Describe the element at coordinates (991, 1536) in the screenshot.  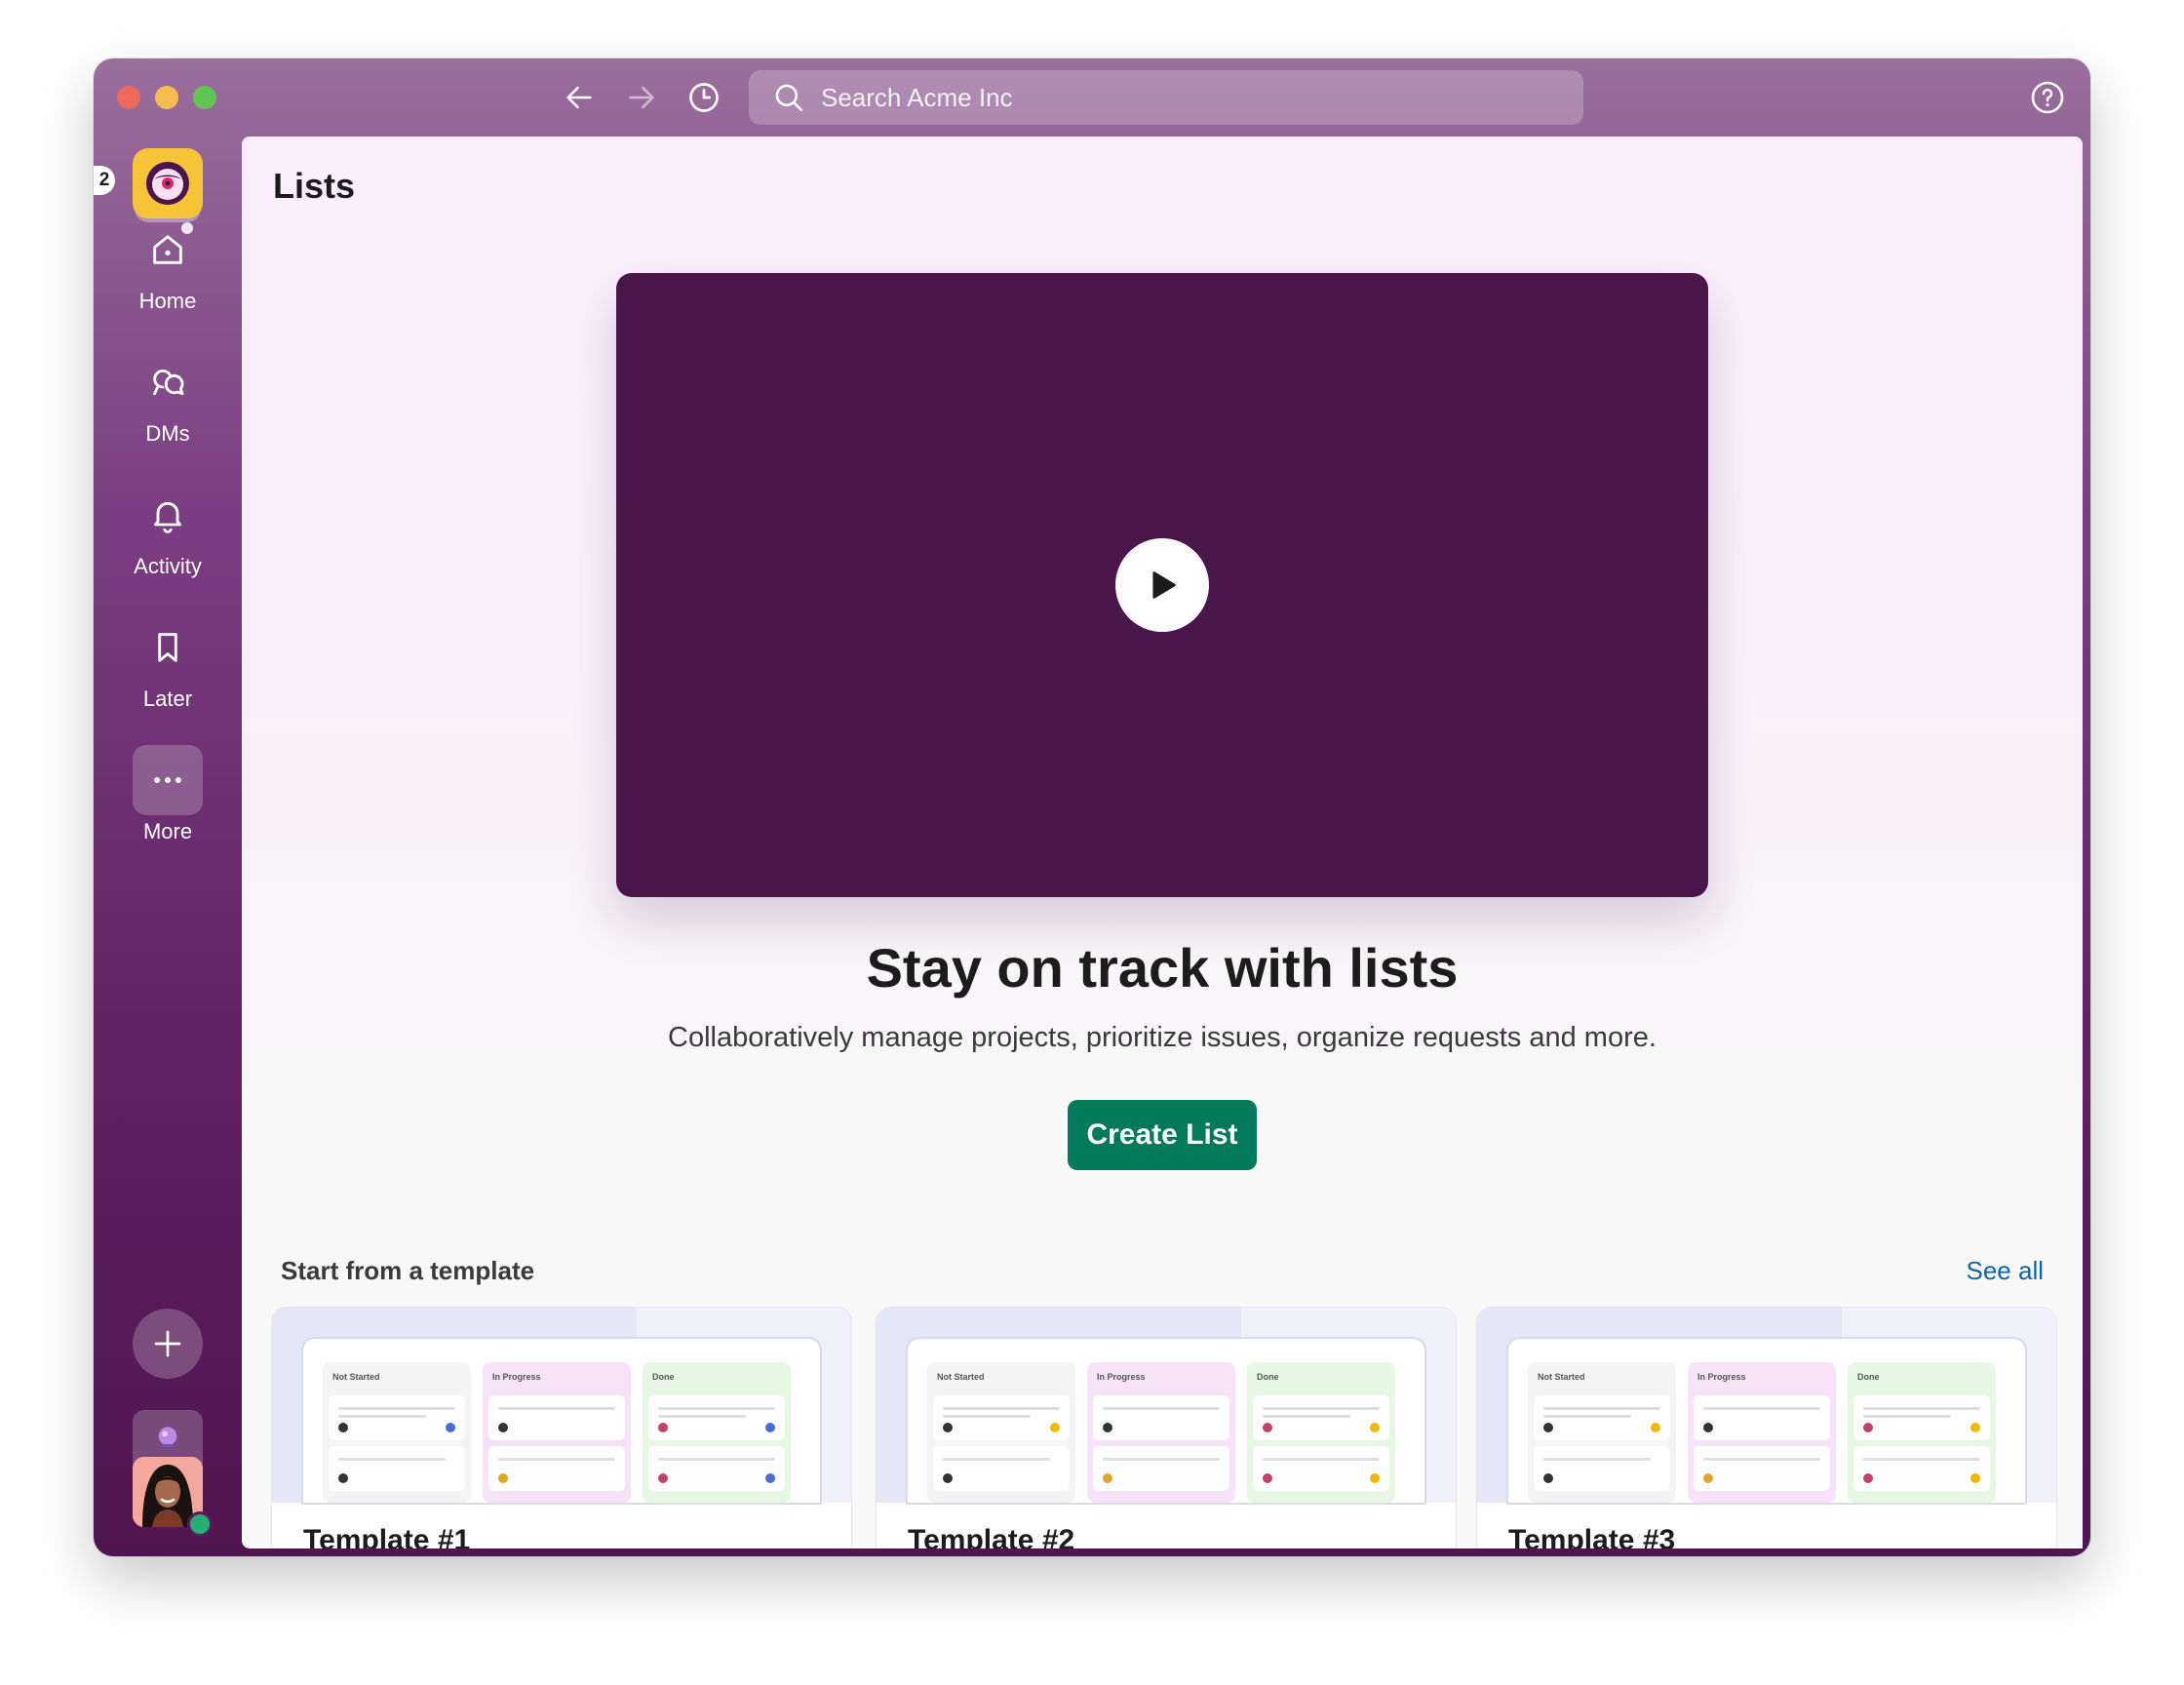
I see `template-name: Template #2` at that location.